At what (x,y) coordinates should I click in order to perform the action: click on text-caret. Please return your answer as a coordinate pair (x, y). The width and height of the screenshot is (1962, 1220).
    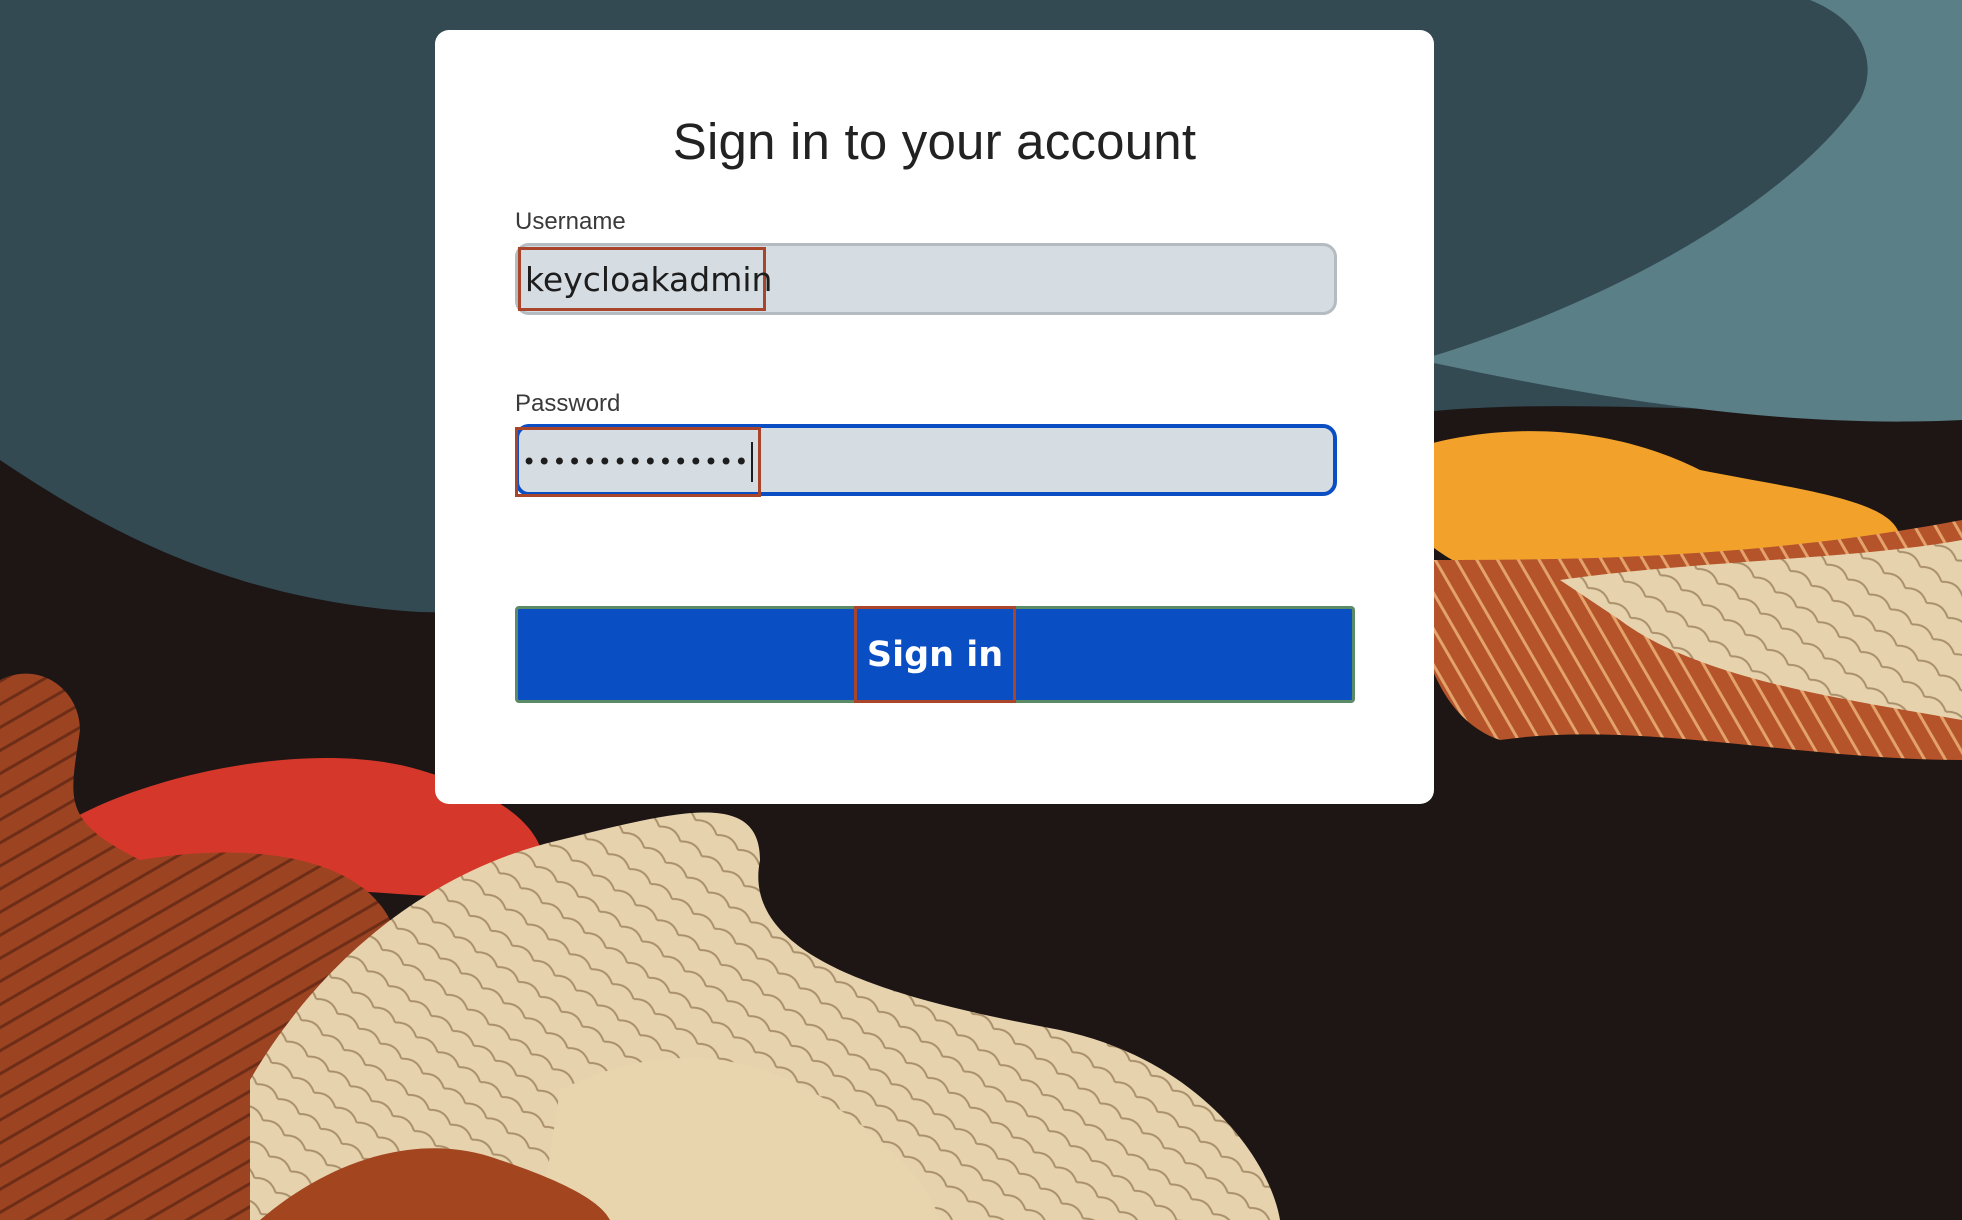
    Looking at the image, I should click on (752, 462).